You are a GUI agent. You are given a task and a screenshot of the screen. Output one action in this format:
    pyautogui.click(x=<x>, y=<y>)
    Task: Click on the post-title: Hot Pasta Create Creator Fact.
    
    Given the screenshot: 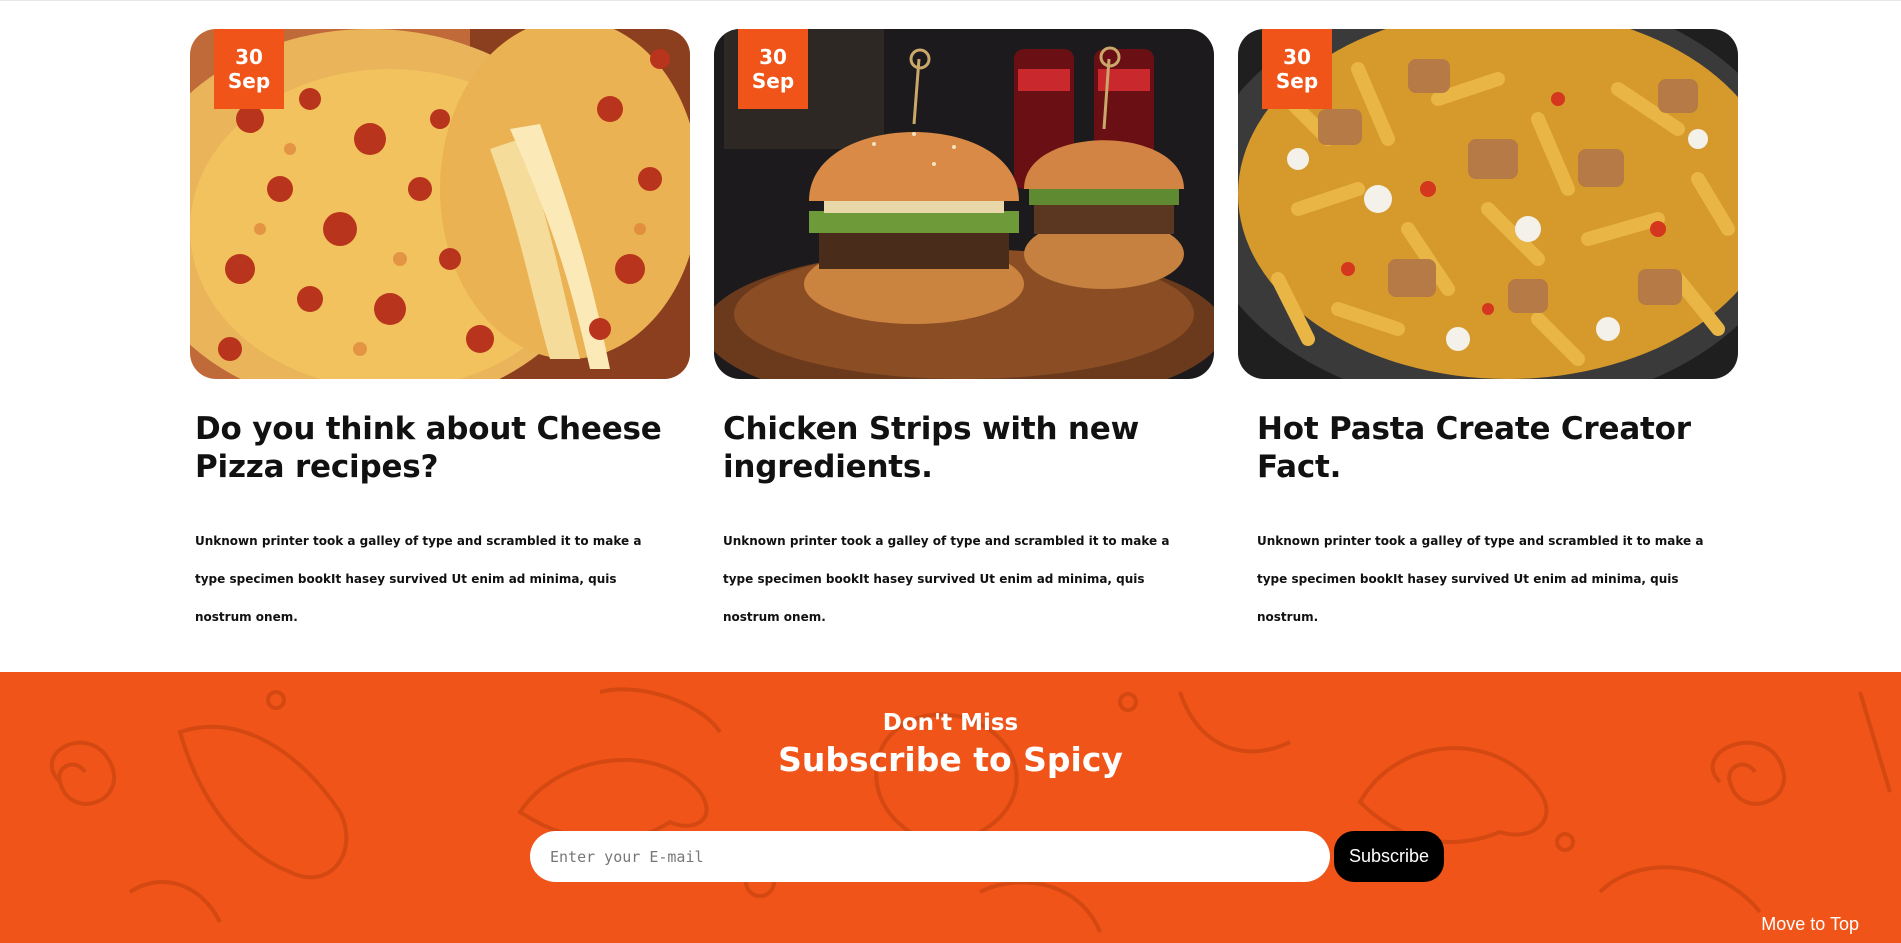 What is the action you would take?
    pyautogui.click(x=1477, y=448)
    